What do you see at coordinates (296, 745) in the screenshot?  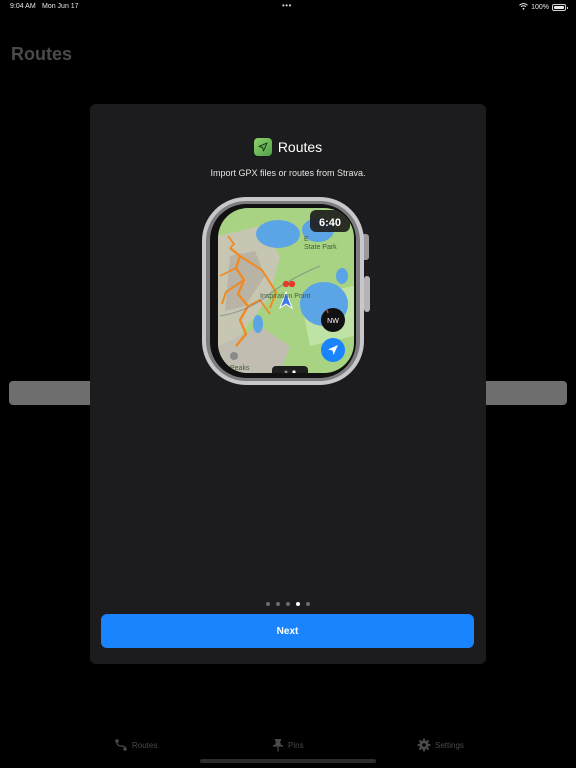 I see `tab-pins-label: Pins` at bounding box center [296, 745].